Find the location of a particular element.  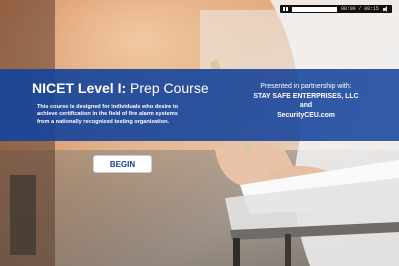

partner-intro: Presented in partnership with: is located at coordinates (306, 86).